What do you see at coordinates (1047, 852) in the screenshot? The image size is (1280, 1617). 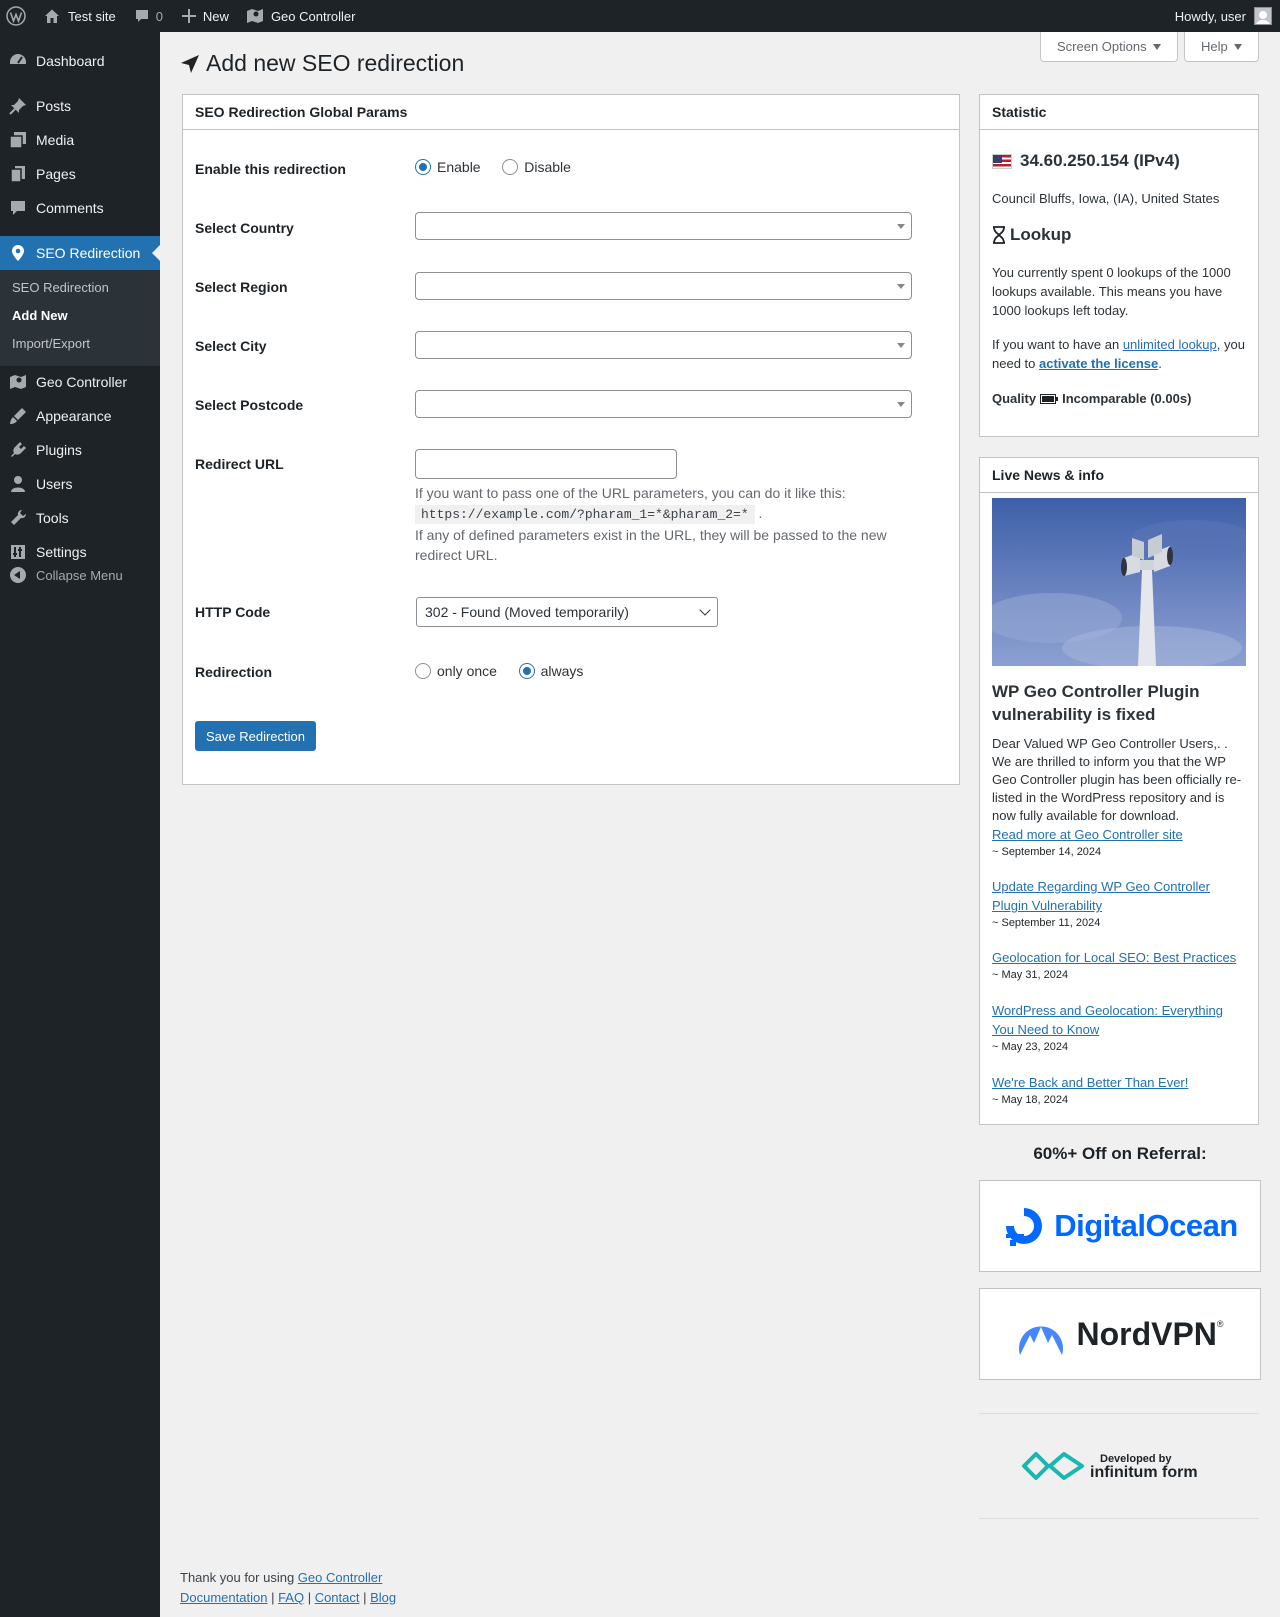 I see `news-date: ~ September 14, 2024` at bounding box center [1047, 852].